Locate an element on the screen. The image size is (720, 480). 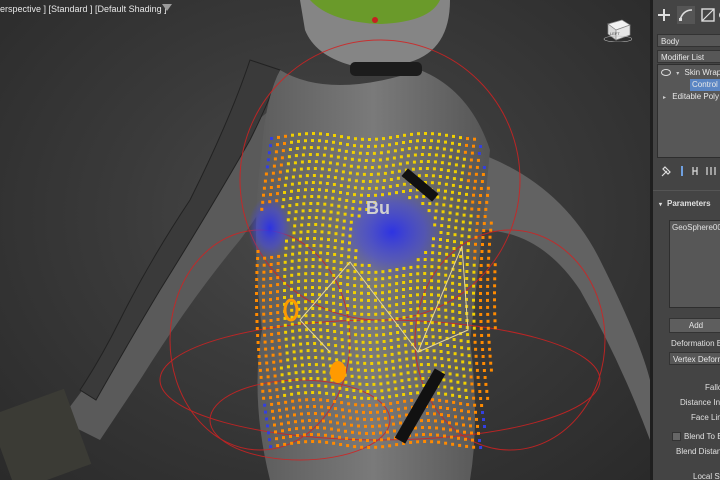
curve-icon is located at coordinates (686, 15).